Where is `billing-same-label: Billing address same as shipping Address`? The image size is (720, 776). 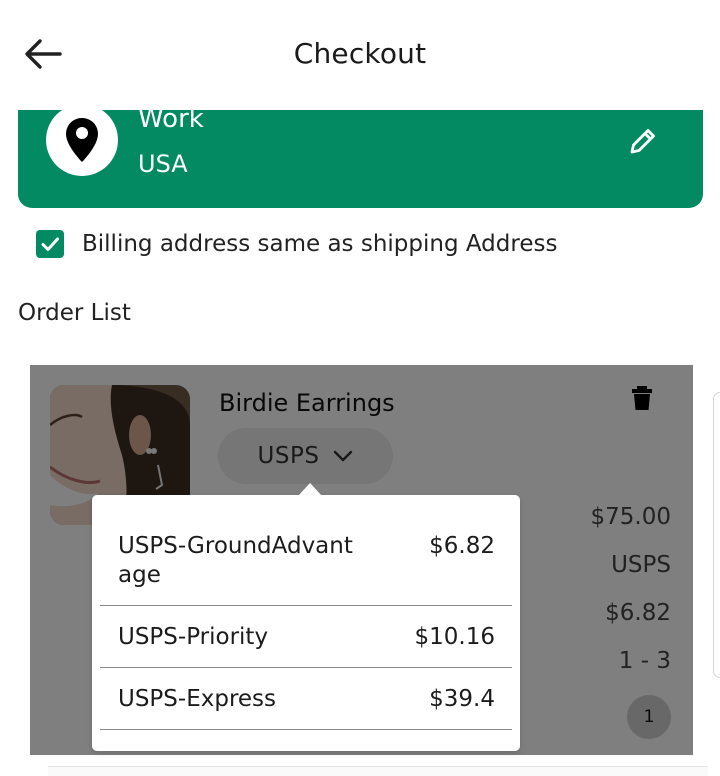
billing-same-label: Billing address same as shipping Address is located at coordinates (320, 244).